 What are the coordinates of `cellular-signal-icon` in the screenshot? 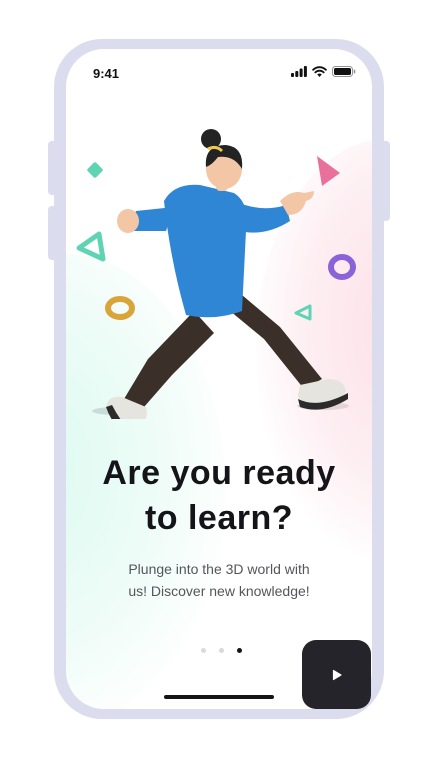 It's located at (299, 71).